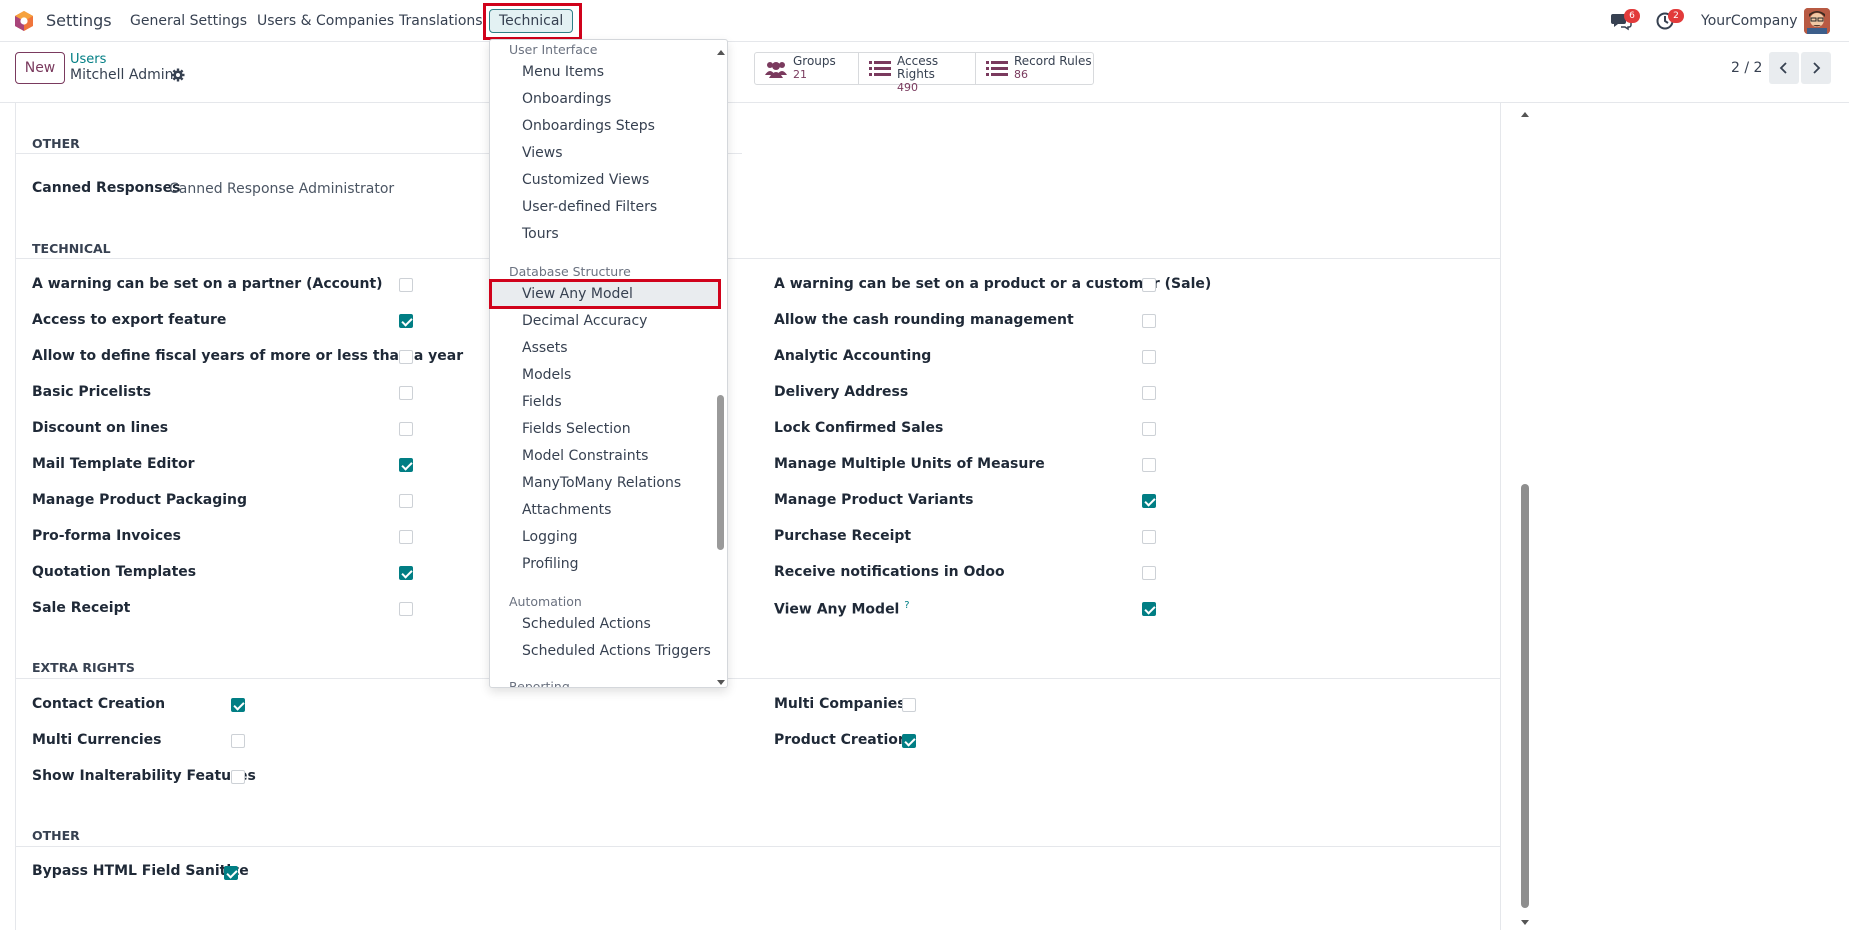 Image resolution: width=1849 pixels, height=931 pixels. What do you see at coordinates (807, 68) in the screenshot?
I see `groups-smart-button: Groups 21` at bounding box center [807, 68].